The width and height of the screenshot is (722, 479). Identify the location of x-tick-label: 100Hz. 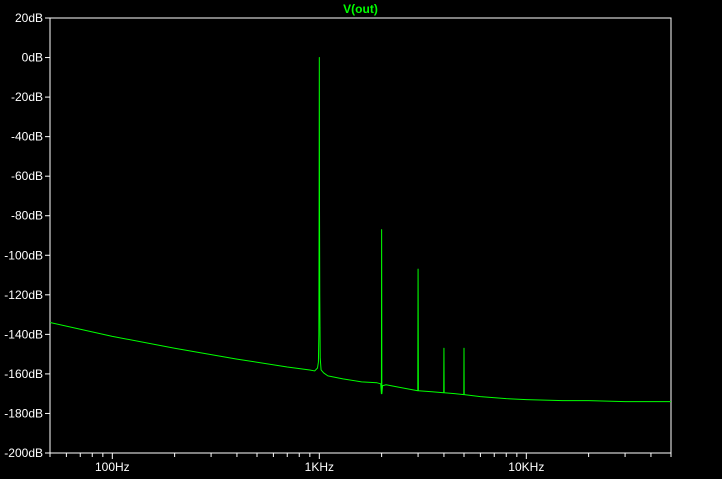
(112, 467).